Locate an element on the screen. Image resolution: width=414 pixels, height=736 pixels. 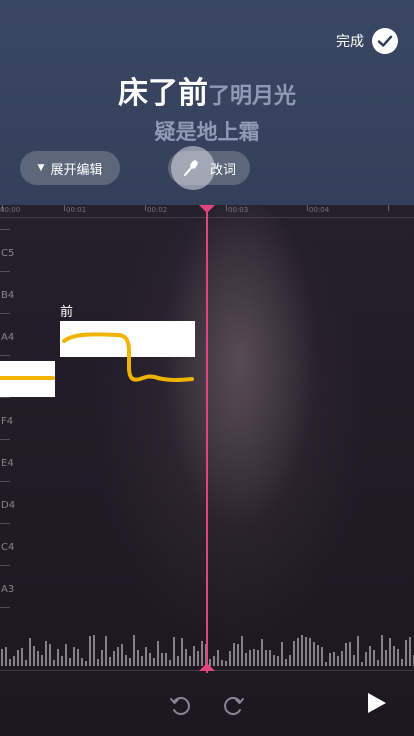
bottom-toolbar is located at coordinates (207, 703).